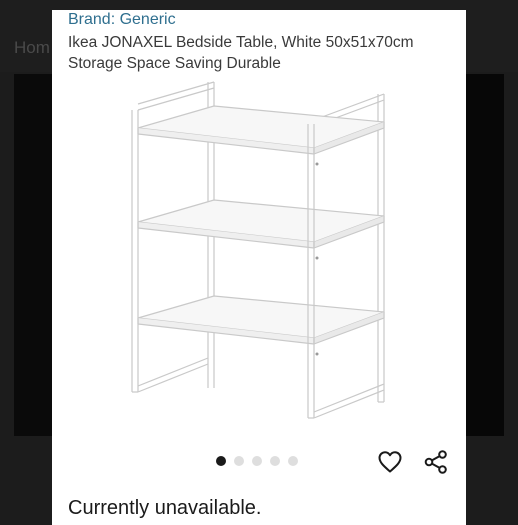  Describe the element at coordinates (122, 20) in the screenshot. I see `brand-link: Brand: Generic` at that location.